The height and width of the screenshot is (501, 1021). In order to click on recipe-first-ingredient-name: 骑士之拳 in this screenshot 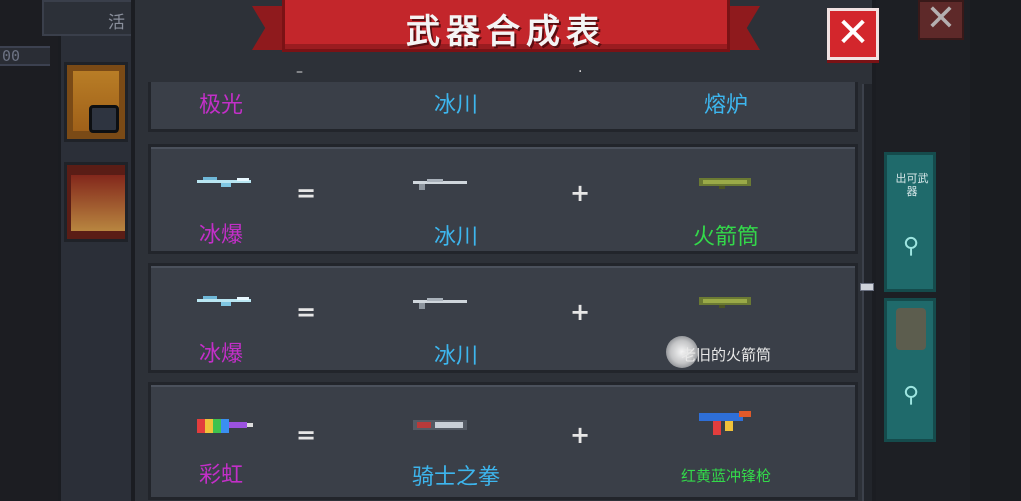, I will do `click(455, 477)`.